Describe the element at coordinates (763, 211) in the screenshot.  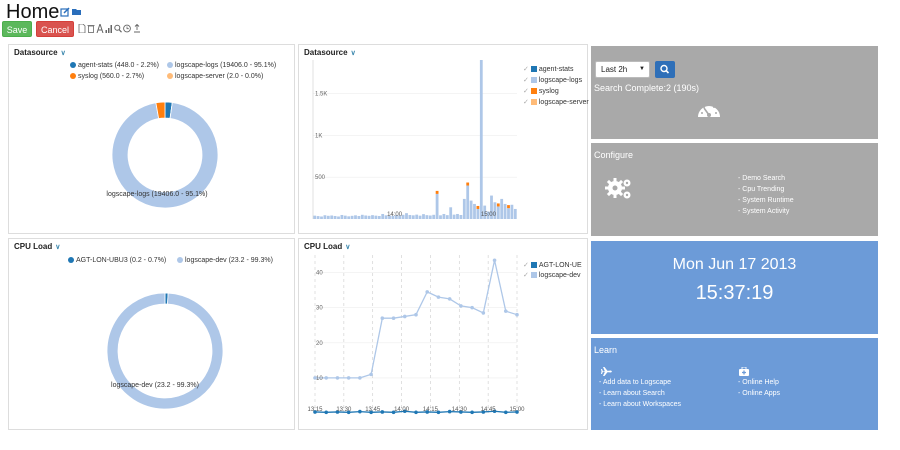
I see `configure-link-system-activity: - System Activity` at that location.